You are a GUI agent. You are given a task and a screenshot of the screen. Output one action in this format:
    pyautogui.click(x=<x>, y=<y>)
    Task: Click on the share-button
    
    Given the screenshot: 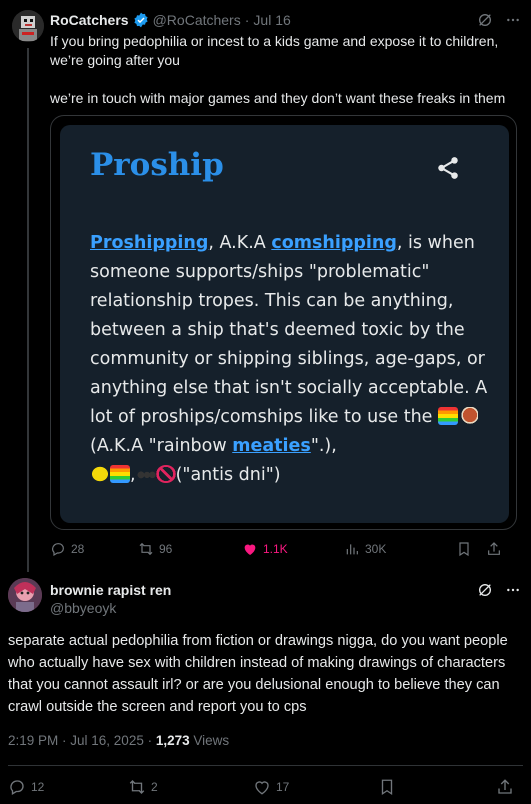 What is the action you would take?
    pyautogui.click(x=505, y=787)
    